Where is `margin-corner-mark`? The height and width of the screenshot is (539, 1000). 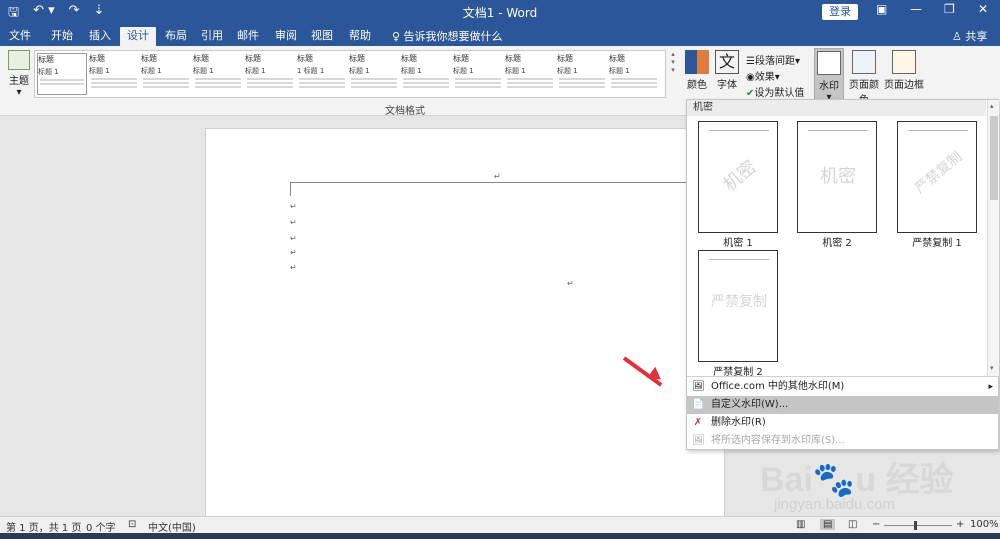 margin-corner-mark is located at coordinates (290, 189).